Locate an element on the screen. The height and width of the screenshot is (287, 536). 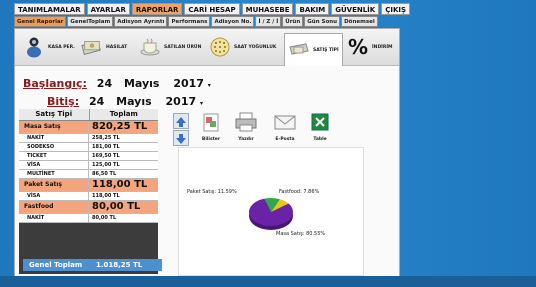
tab-0: Genel Raporlar is located at coordinates (40, 21).